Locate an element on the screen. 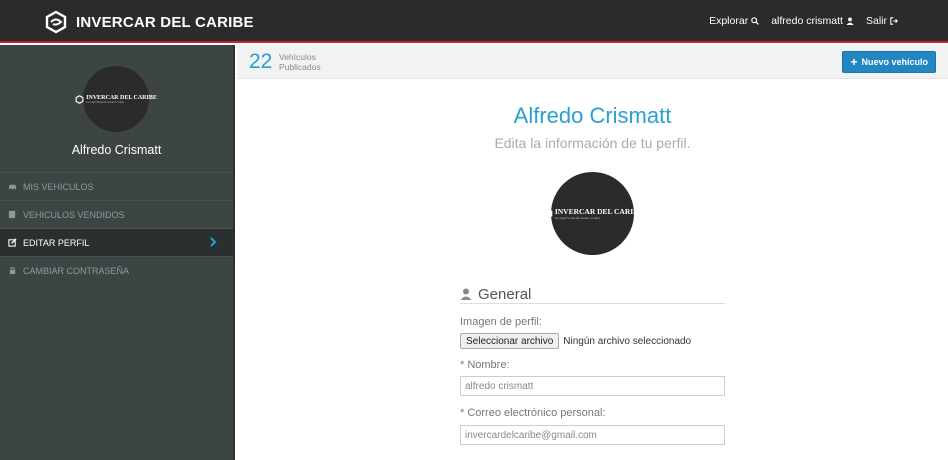 This screenshot has width=948, height=460. name-label: * Nombre: is located at coordinates (485, 365).